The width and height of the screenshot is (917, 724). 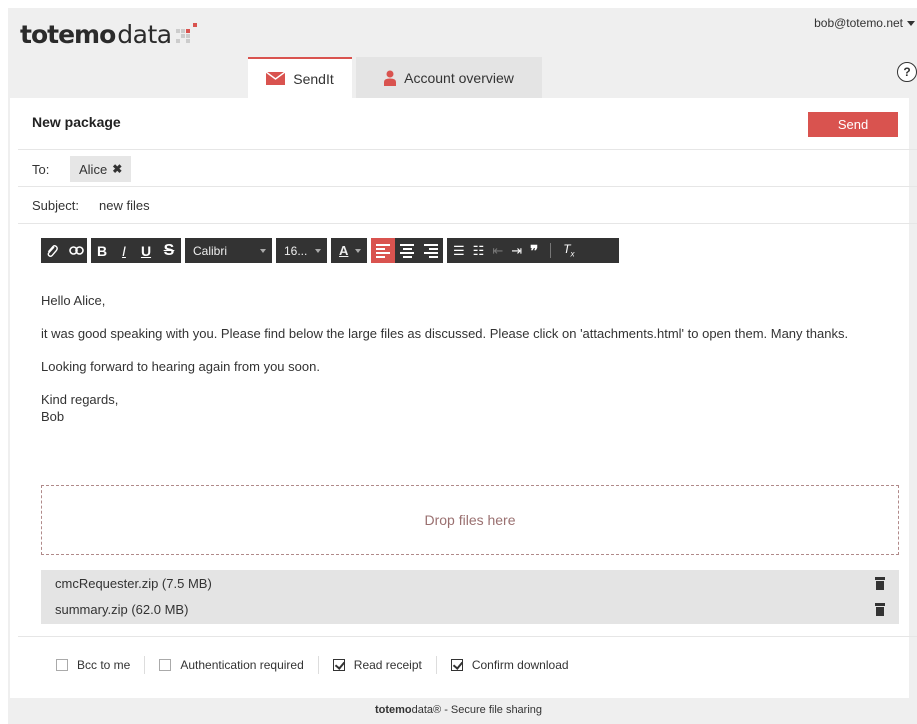 What do you see at coordinates (426, 710) in the screenshot?
I see `footer-brand-light: data®` at bounding box center [426, 710].